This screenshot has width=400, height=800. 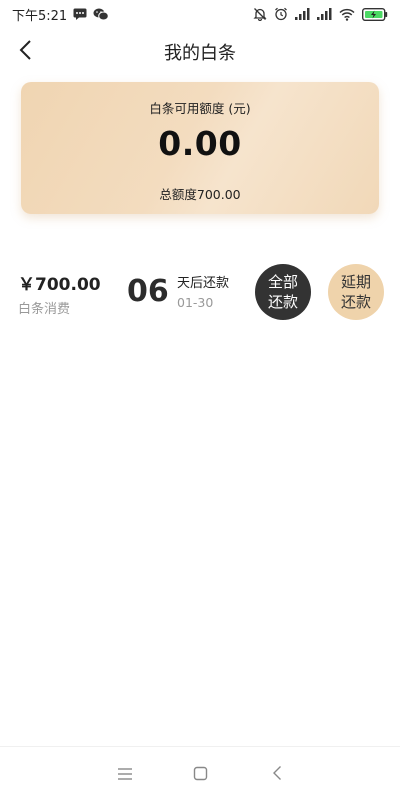 I want to click on system-nav-bar, so click(x=200, y=773).